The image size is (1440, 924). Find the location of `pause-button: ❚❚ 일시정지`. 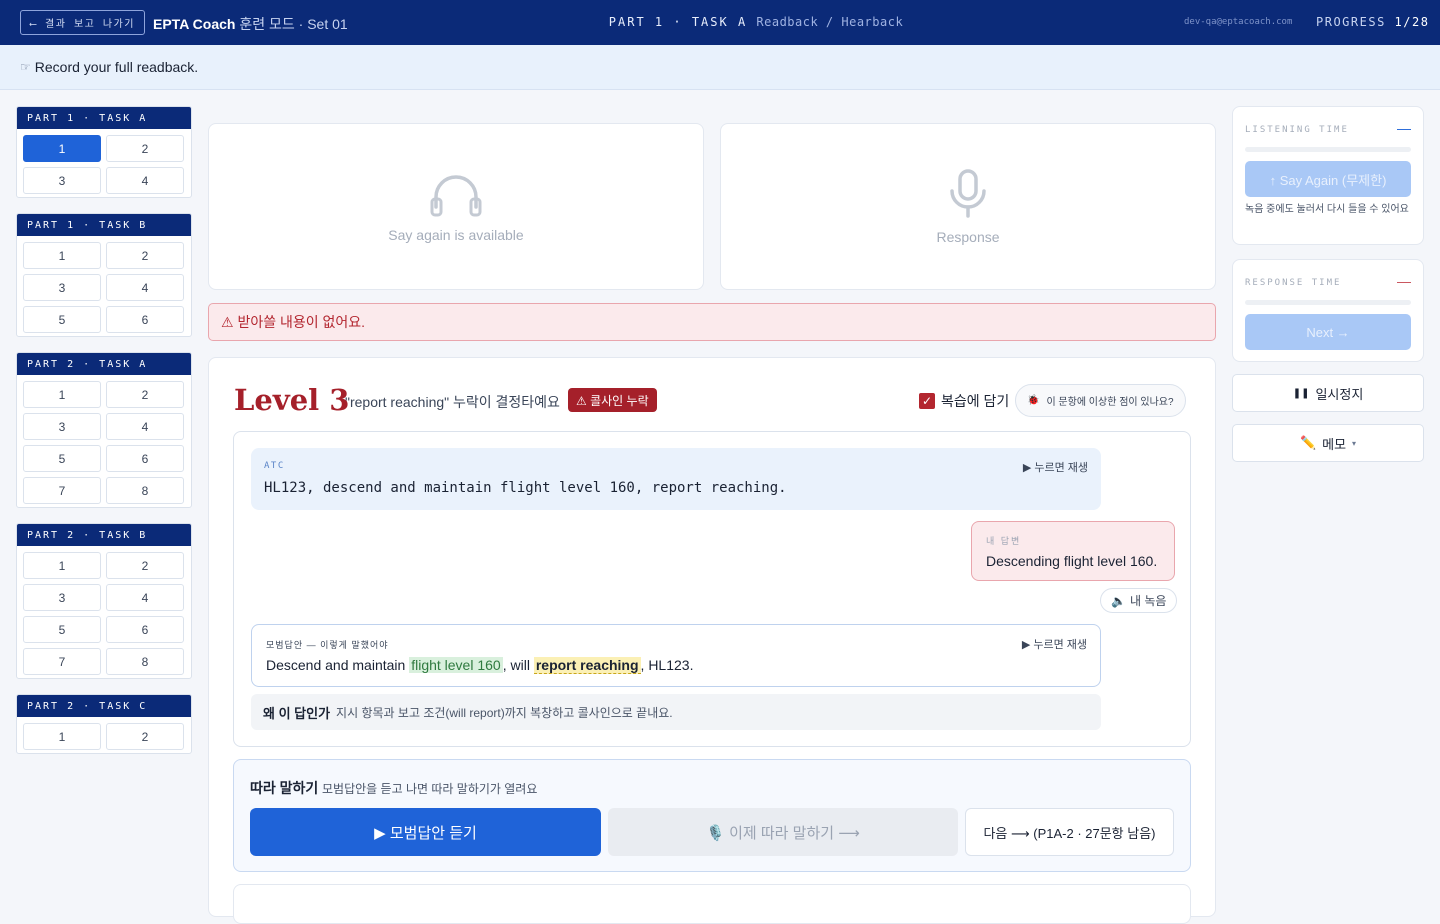

pause-button: ❚❚ 일시정지 is located at coordinates (1328, 393).